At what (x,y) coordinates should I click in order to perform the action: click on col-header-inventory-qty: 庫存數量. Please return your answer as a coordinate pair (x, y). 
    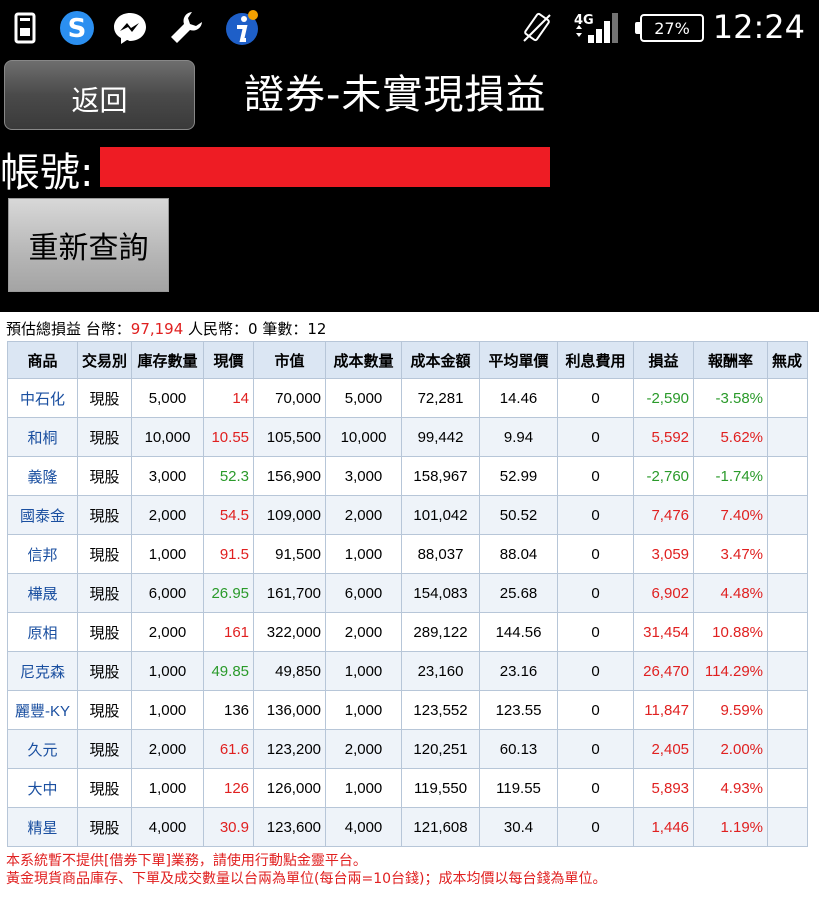
    Looking at the image, I should click on (168, 360).